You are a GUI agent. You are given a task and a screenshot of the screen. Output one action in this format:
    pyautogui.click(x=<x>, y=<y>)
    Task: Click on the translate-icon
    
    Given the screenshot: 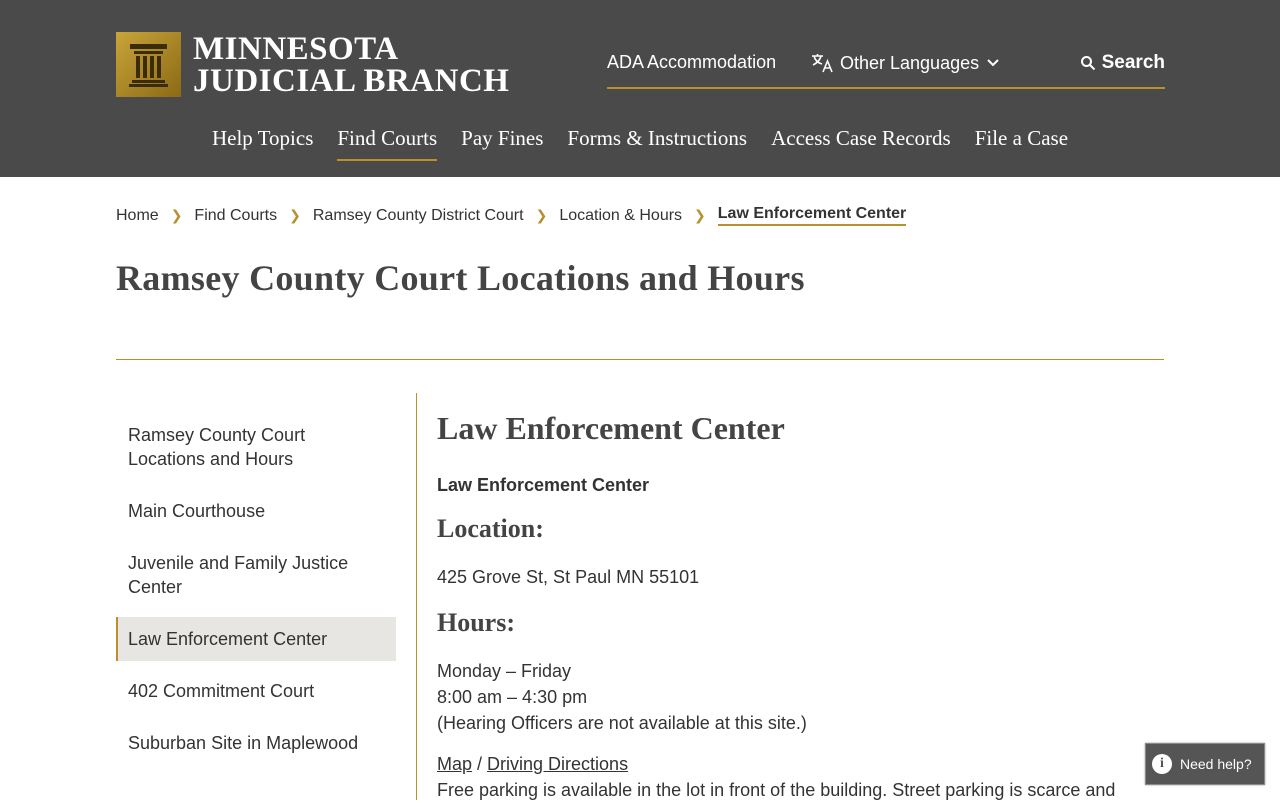 What is the action you would take?
    pyautogui.click(x=822, y=63)
    